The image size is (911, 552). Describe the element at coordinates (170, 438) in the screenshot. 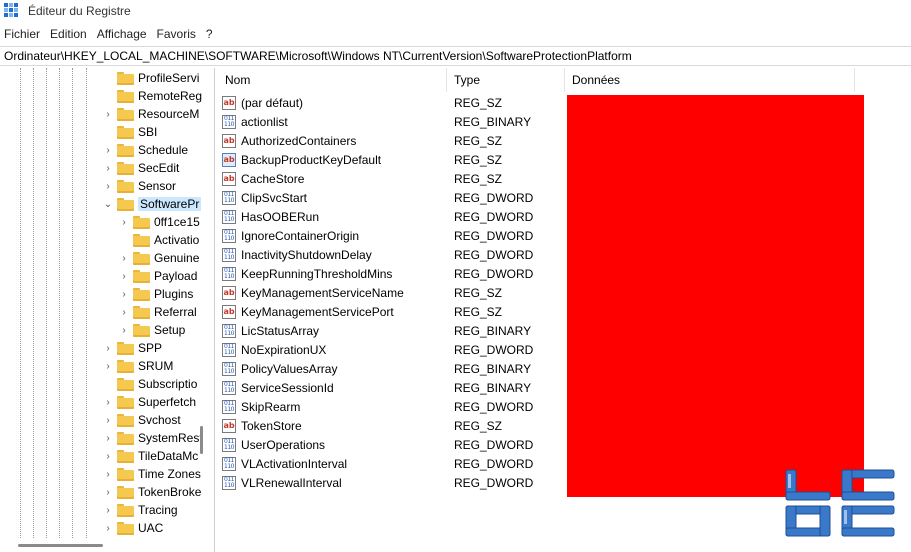

I see `tree-key-label: SystemRest` at that location.